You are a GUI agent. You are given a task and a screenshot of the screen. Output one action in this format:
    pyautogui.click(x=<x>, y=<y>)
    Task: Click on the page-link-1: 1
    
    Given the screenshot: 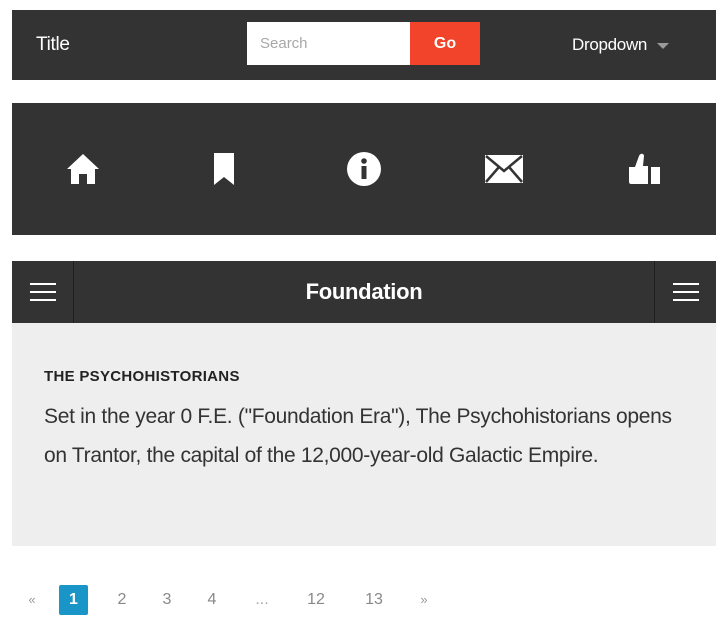 What is the action you would take?
    pyautogui.click(x=73, y=600)
    